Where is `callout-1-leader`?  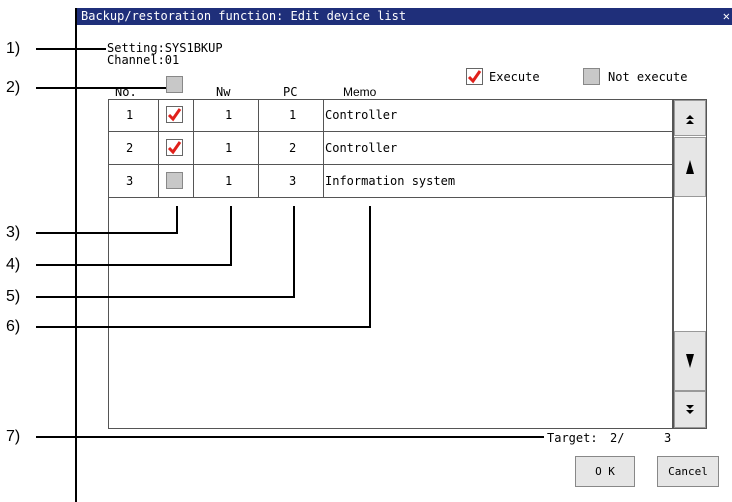 callout-1-leader is located at coordinates (71, 49).